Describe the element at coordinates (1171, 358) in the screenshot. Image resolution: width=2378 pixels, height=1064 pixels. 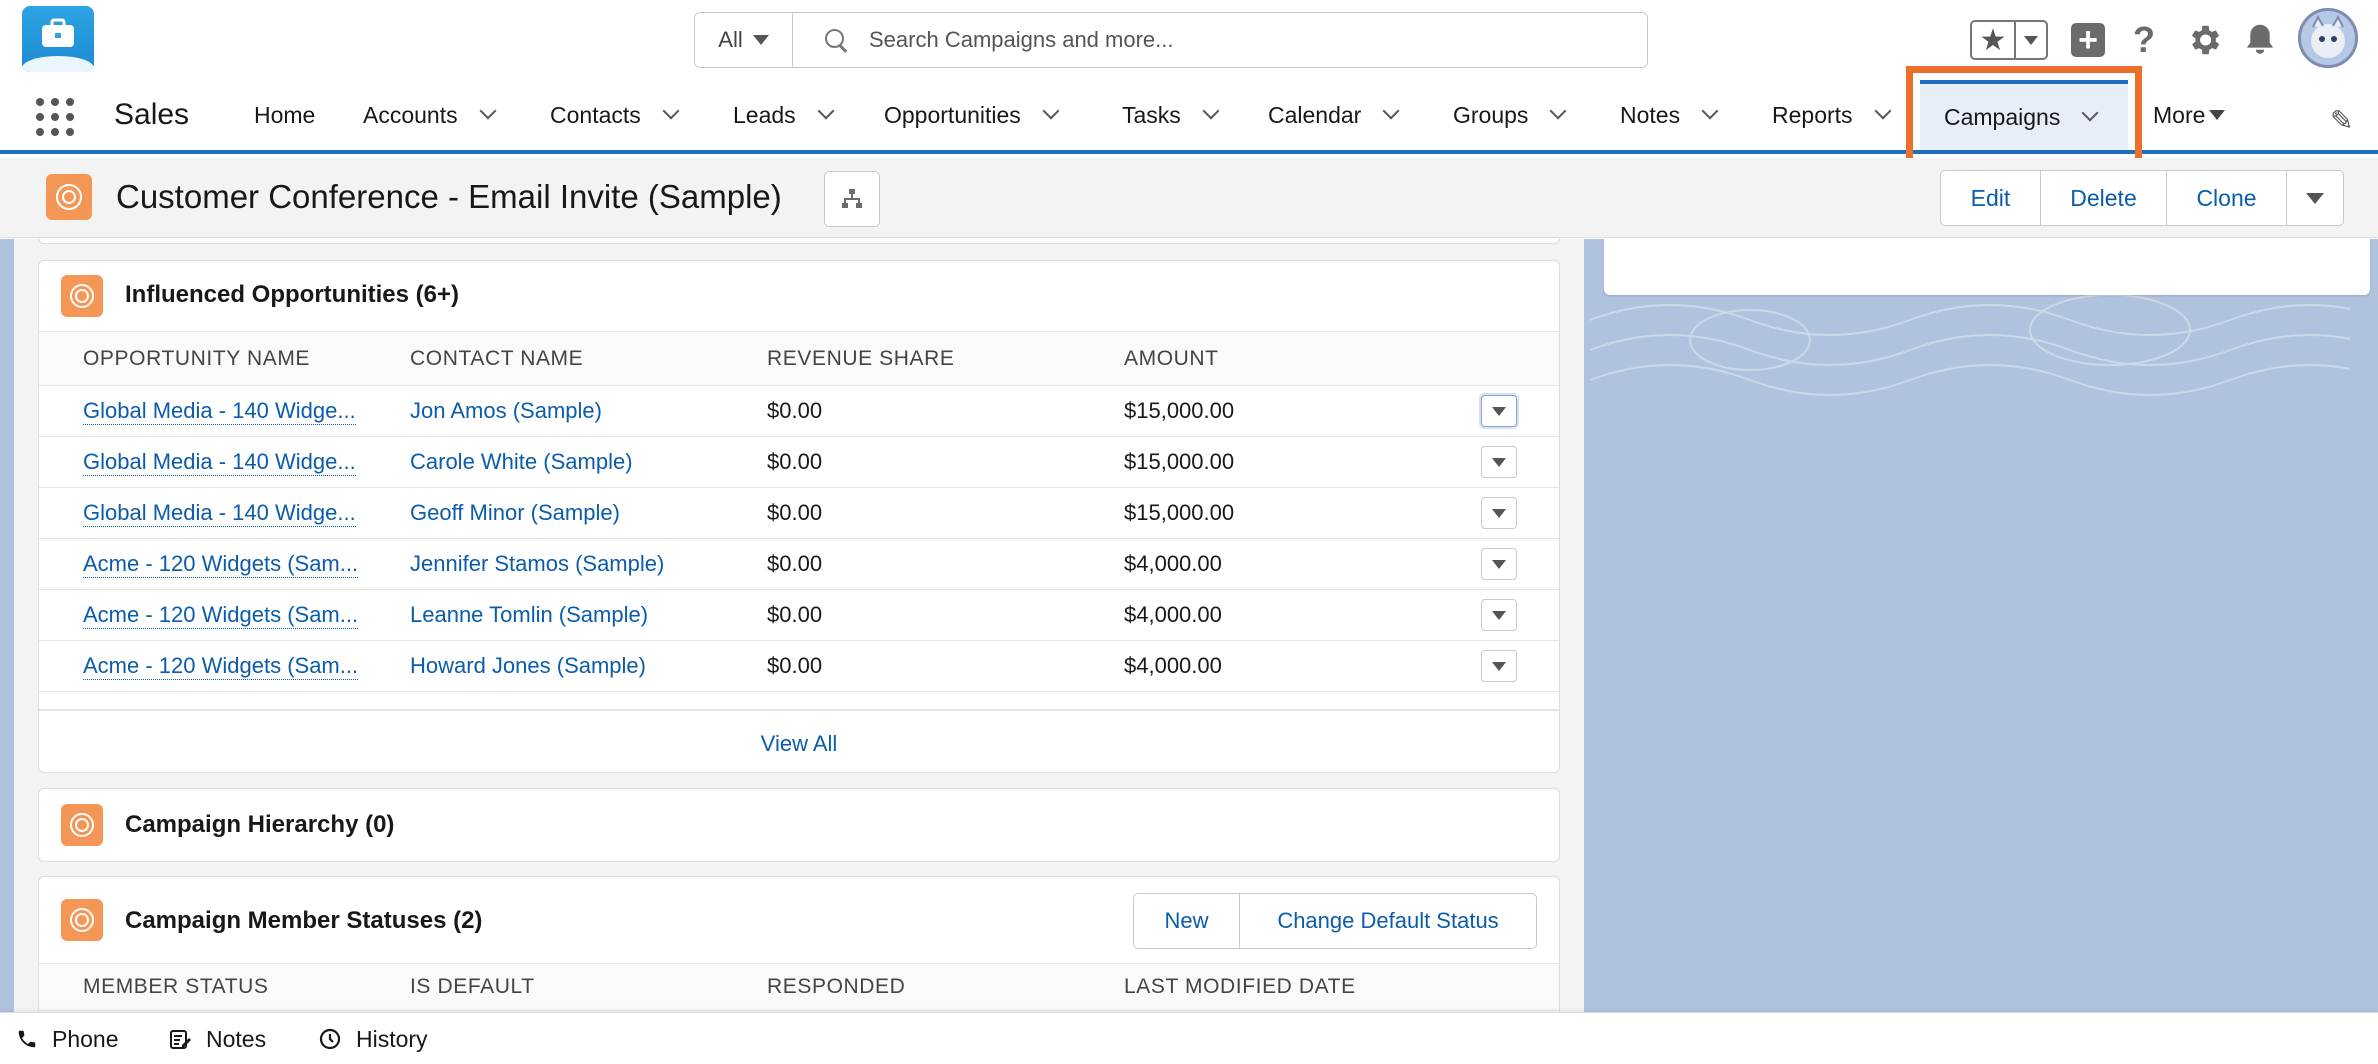
I see `column-header-amount: AMOUNT` at that location.